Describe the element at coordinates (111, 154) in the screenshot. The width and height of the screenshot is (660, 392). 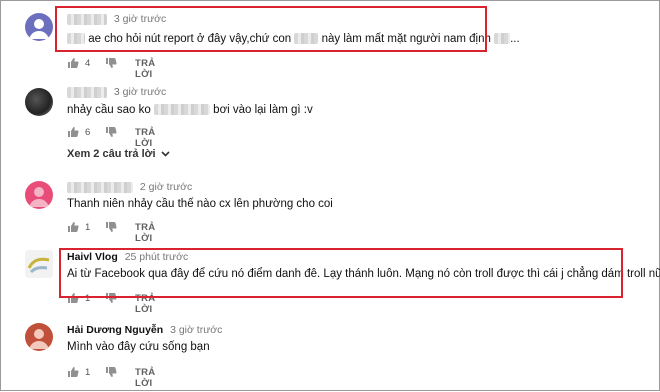
I see `view-replies-label: Xem 2 câu trả lời` at that location.